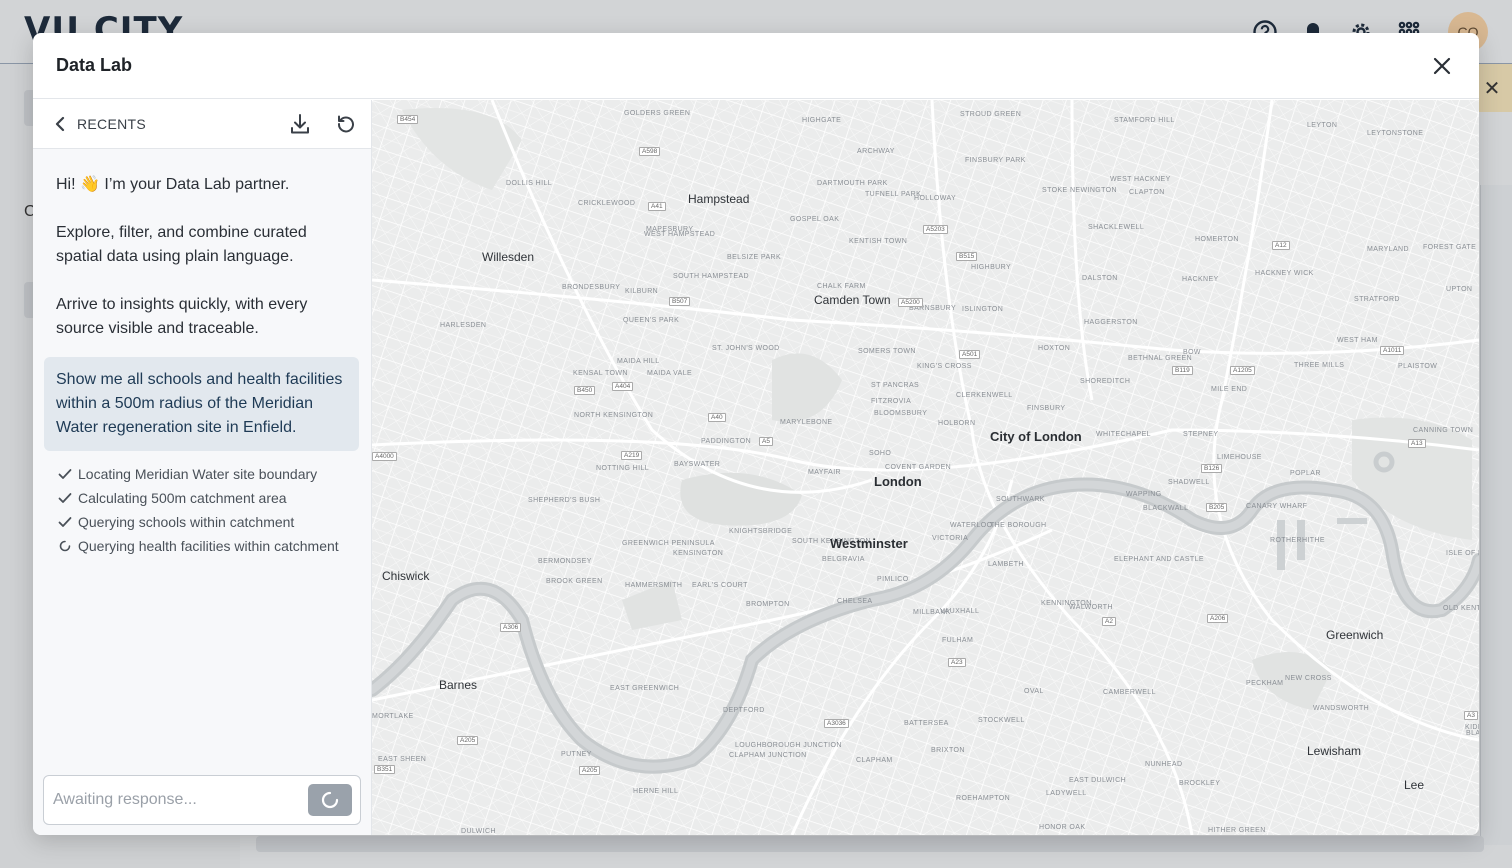 This screenshot has height=868, width=1512. I want to click on map-district-label: DULWICH, so click(478, 831).